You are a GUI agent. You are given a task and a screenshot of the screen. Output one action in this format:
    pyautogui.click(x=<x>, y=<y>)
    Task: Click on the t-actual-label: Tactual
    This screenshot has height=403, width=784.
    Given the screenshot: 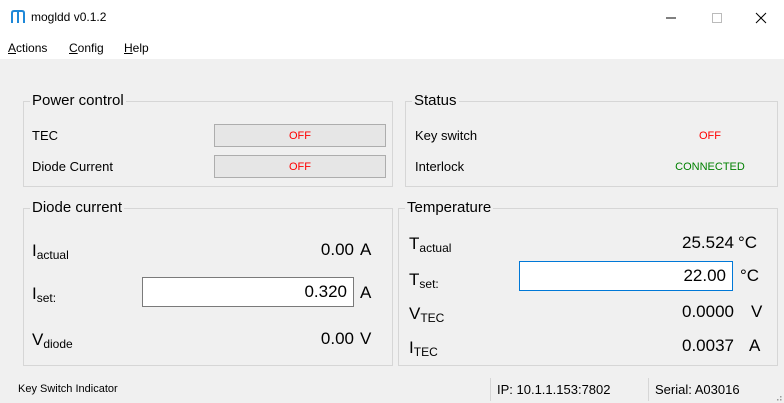 What is the action you would take?
    pyautogui.click(x=430, y=244)
    